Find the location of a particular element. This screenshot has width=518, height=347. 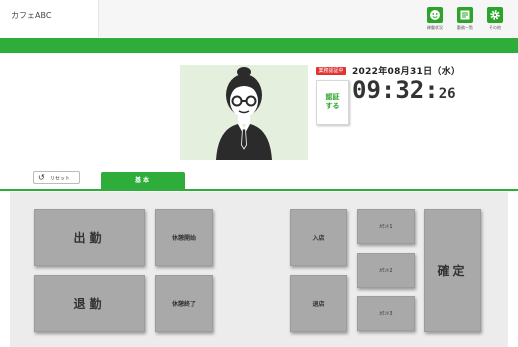

time-seconds: 26 is located at coordinates (447, 94).